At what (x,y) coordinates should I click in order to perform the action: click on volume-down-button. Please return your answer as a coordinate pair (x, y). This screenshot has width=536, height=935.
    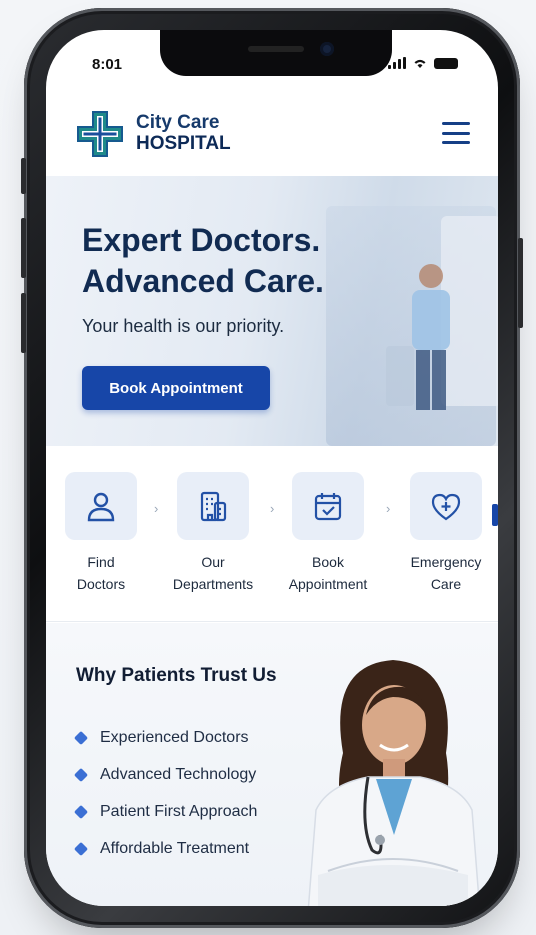
    Looking at the image, I should click on (23, 323).